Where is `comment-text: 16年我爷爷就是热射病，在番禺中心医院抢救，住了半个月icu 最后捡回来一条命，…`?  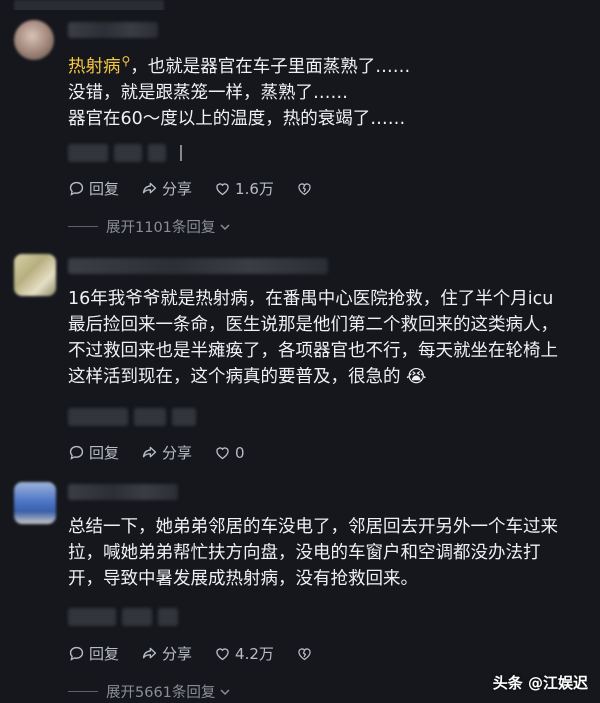 comment-text: 16年我爷爷就是热射病，在番禺中心医院抢救，住了半个月icu 最后捡回来一条命，… is located at coordinates (313, 338).